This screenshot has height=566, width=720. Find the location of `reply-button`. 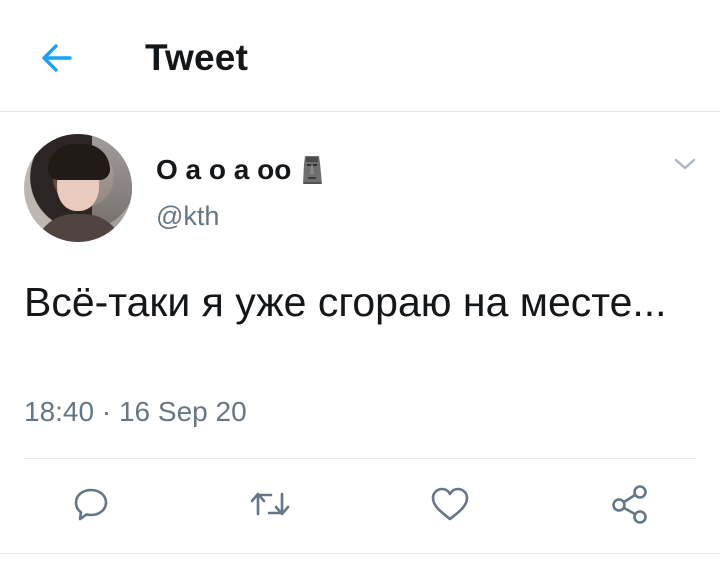

reply-button is located at coordinates (91, 504).